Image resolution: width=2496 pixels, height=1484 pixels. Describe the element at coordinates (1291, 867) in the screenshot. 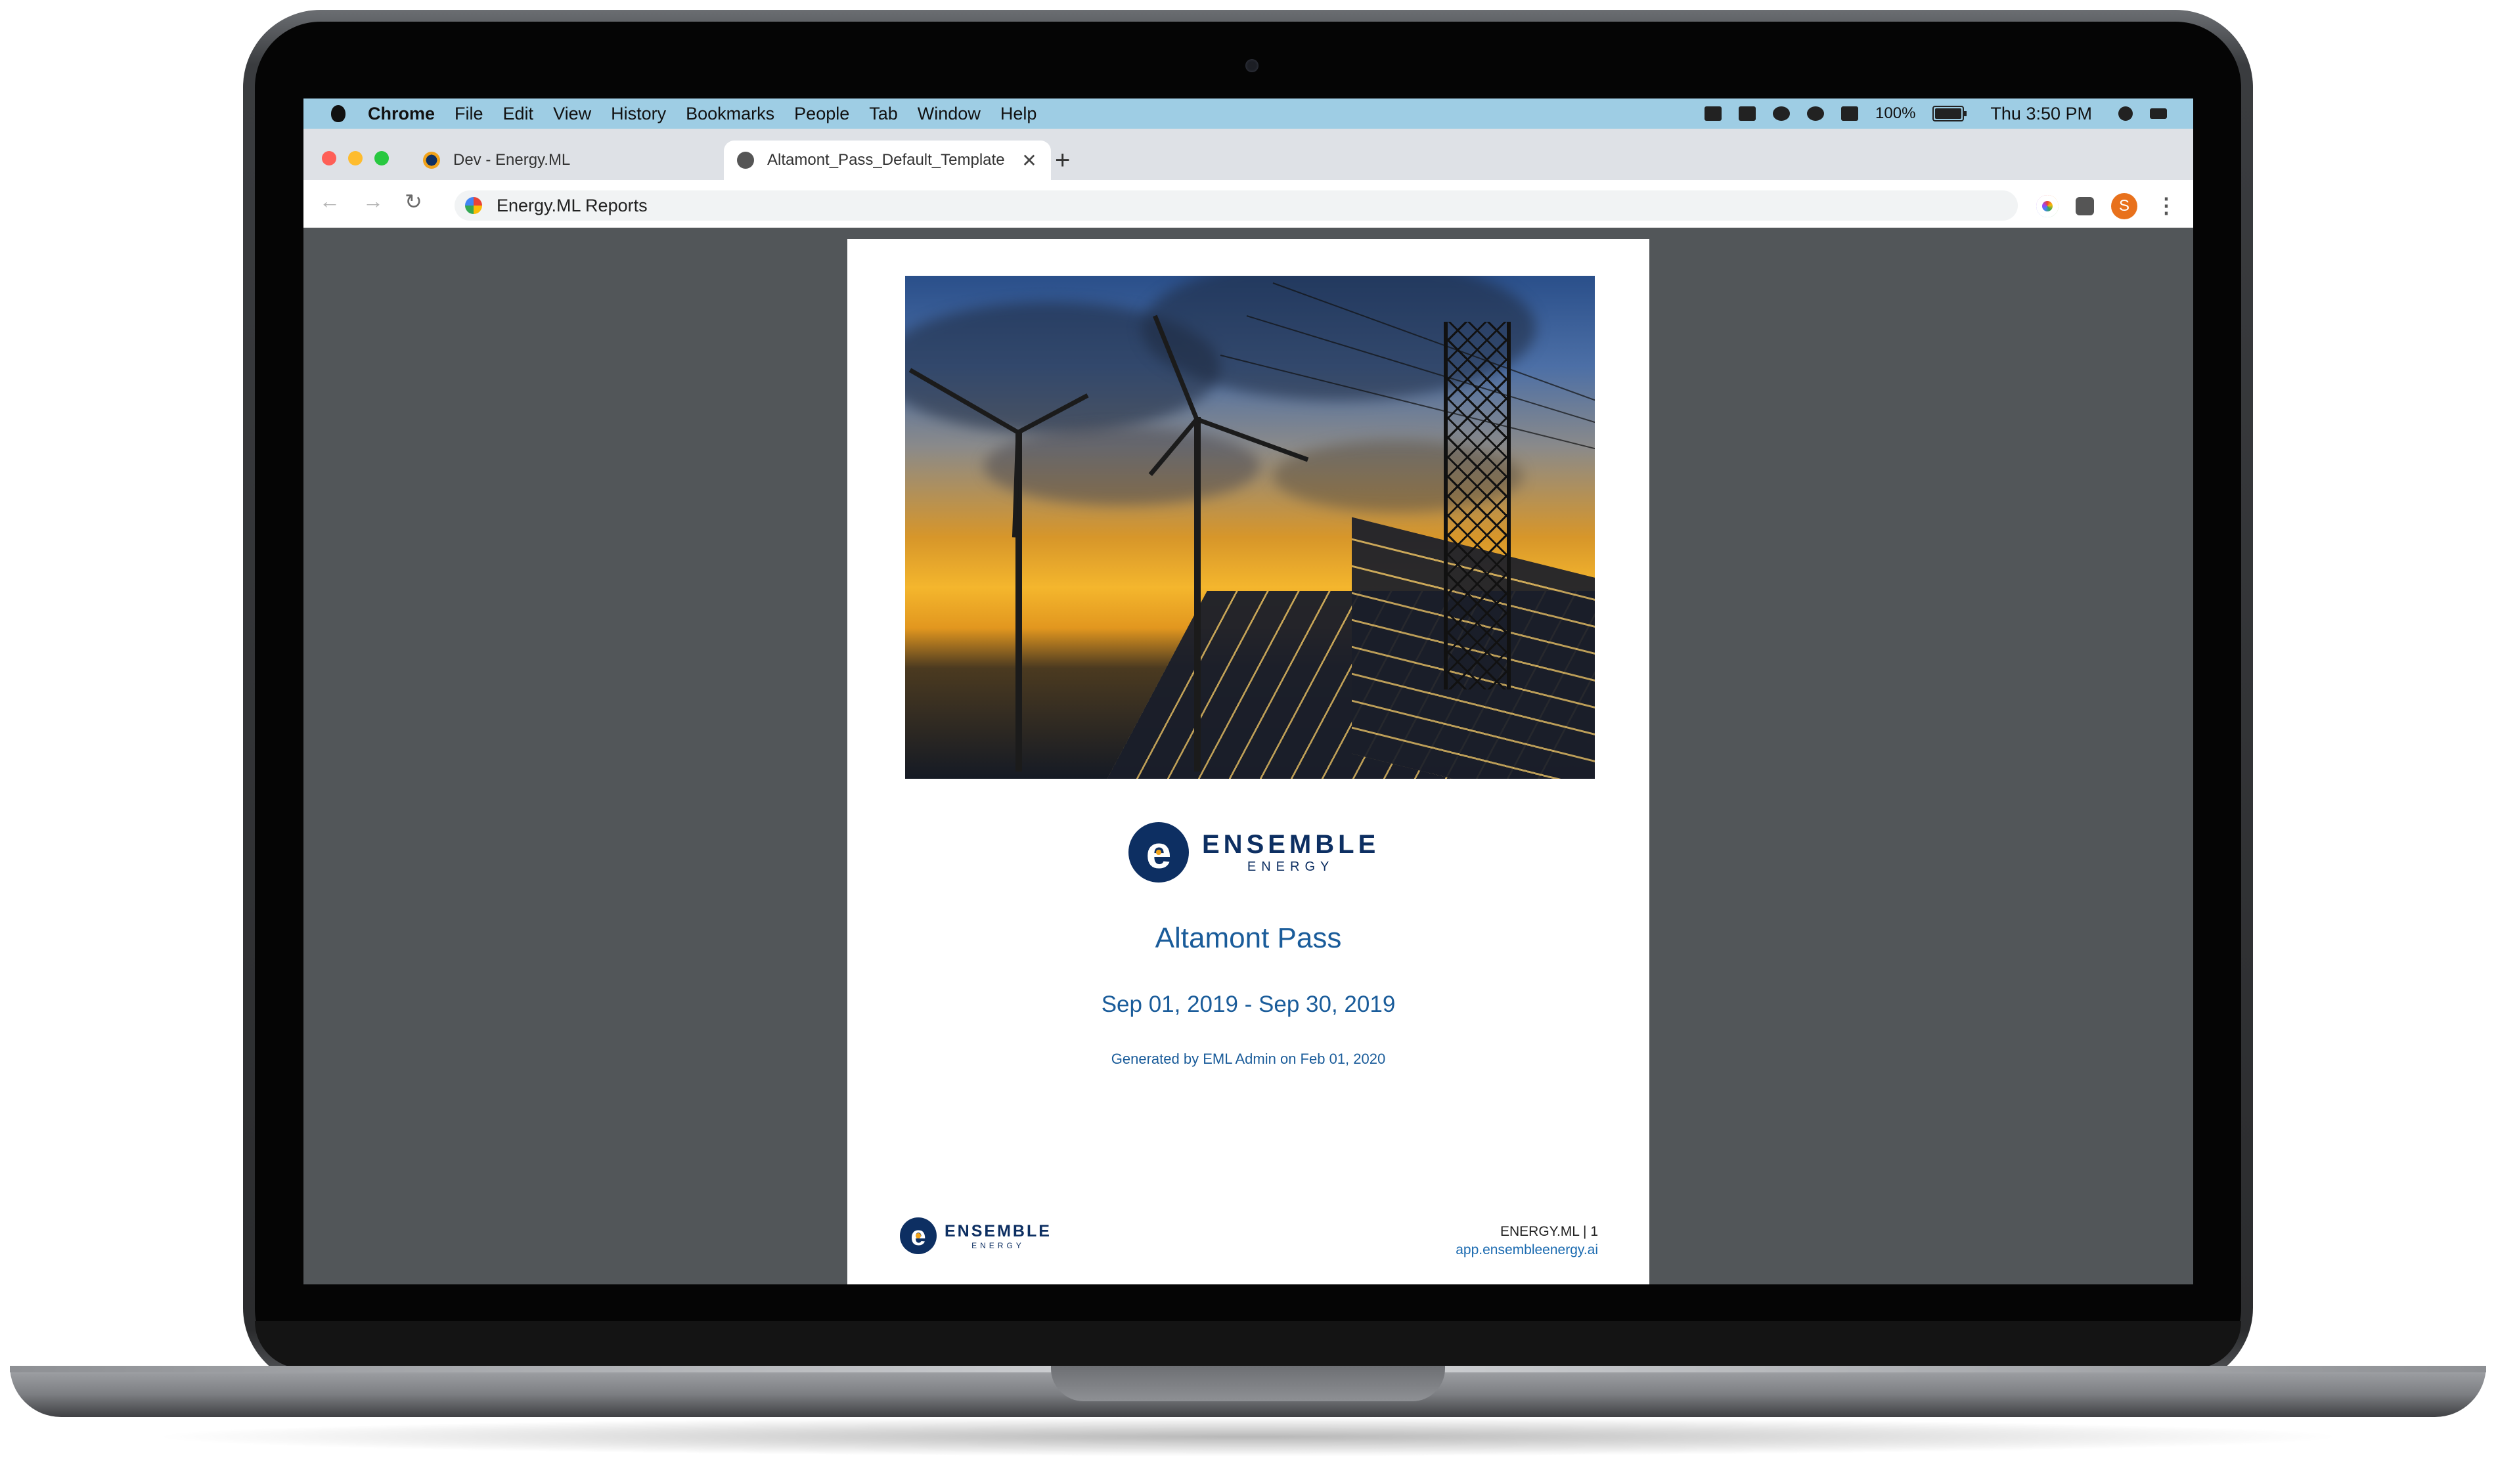

I see `brand-name-line2: ENERGY` at that location.